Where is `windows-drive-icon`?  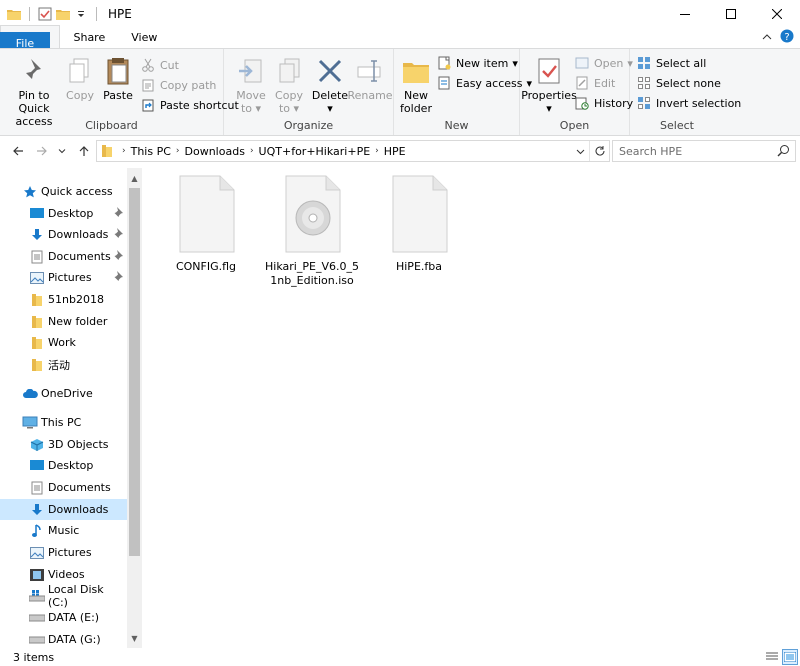
windows-drive-icon is located at coordinates (37, 596).